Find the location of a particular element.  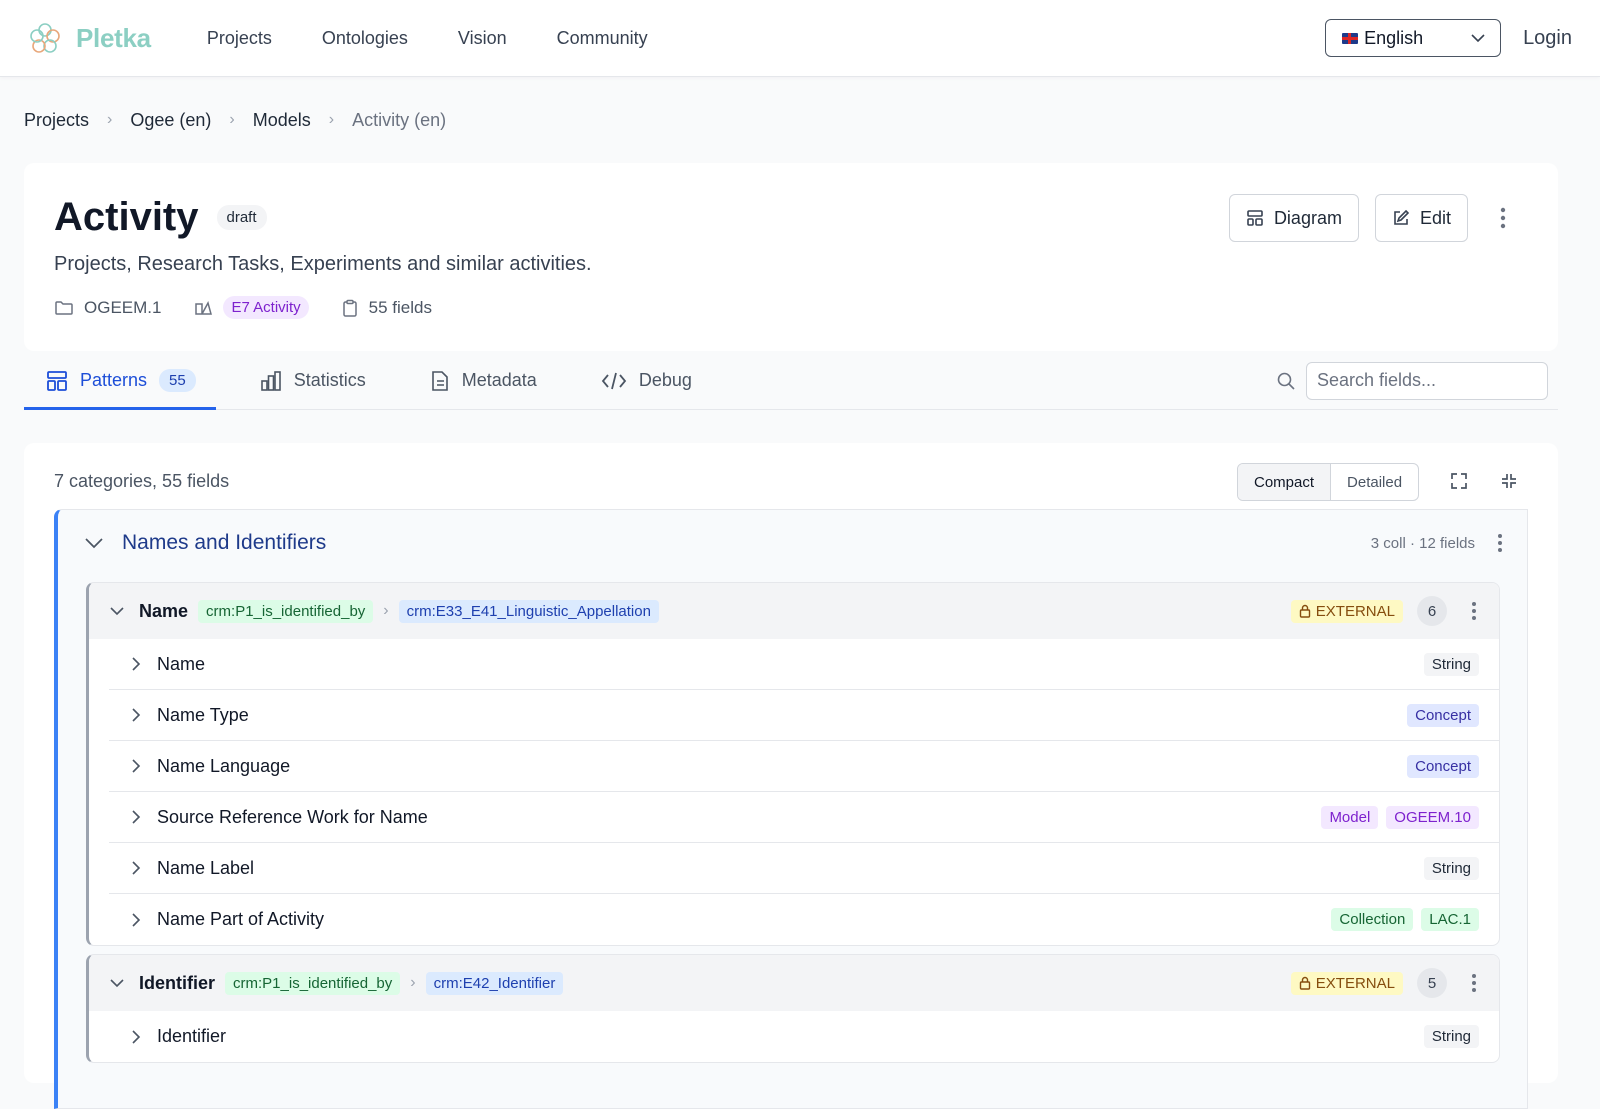

uk-flag-icon is located at coordinates (1350, 38).